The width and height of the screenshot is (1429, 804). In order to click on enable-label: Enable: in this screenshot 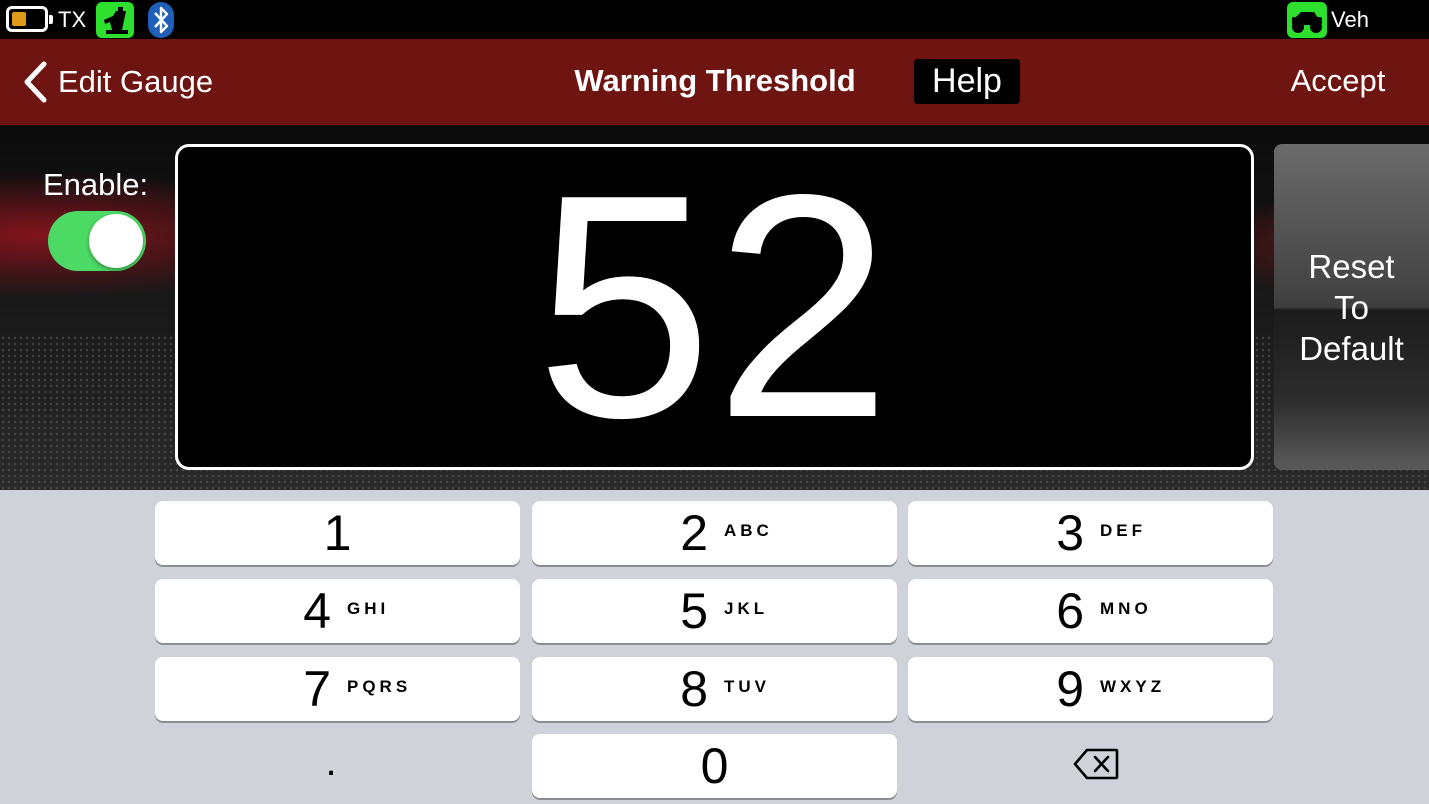, I will do `click(96, 184)`.